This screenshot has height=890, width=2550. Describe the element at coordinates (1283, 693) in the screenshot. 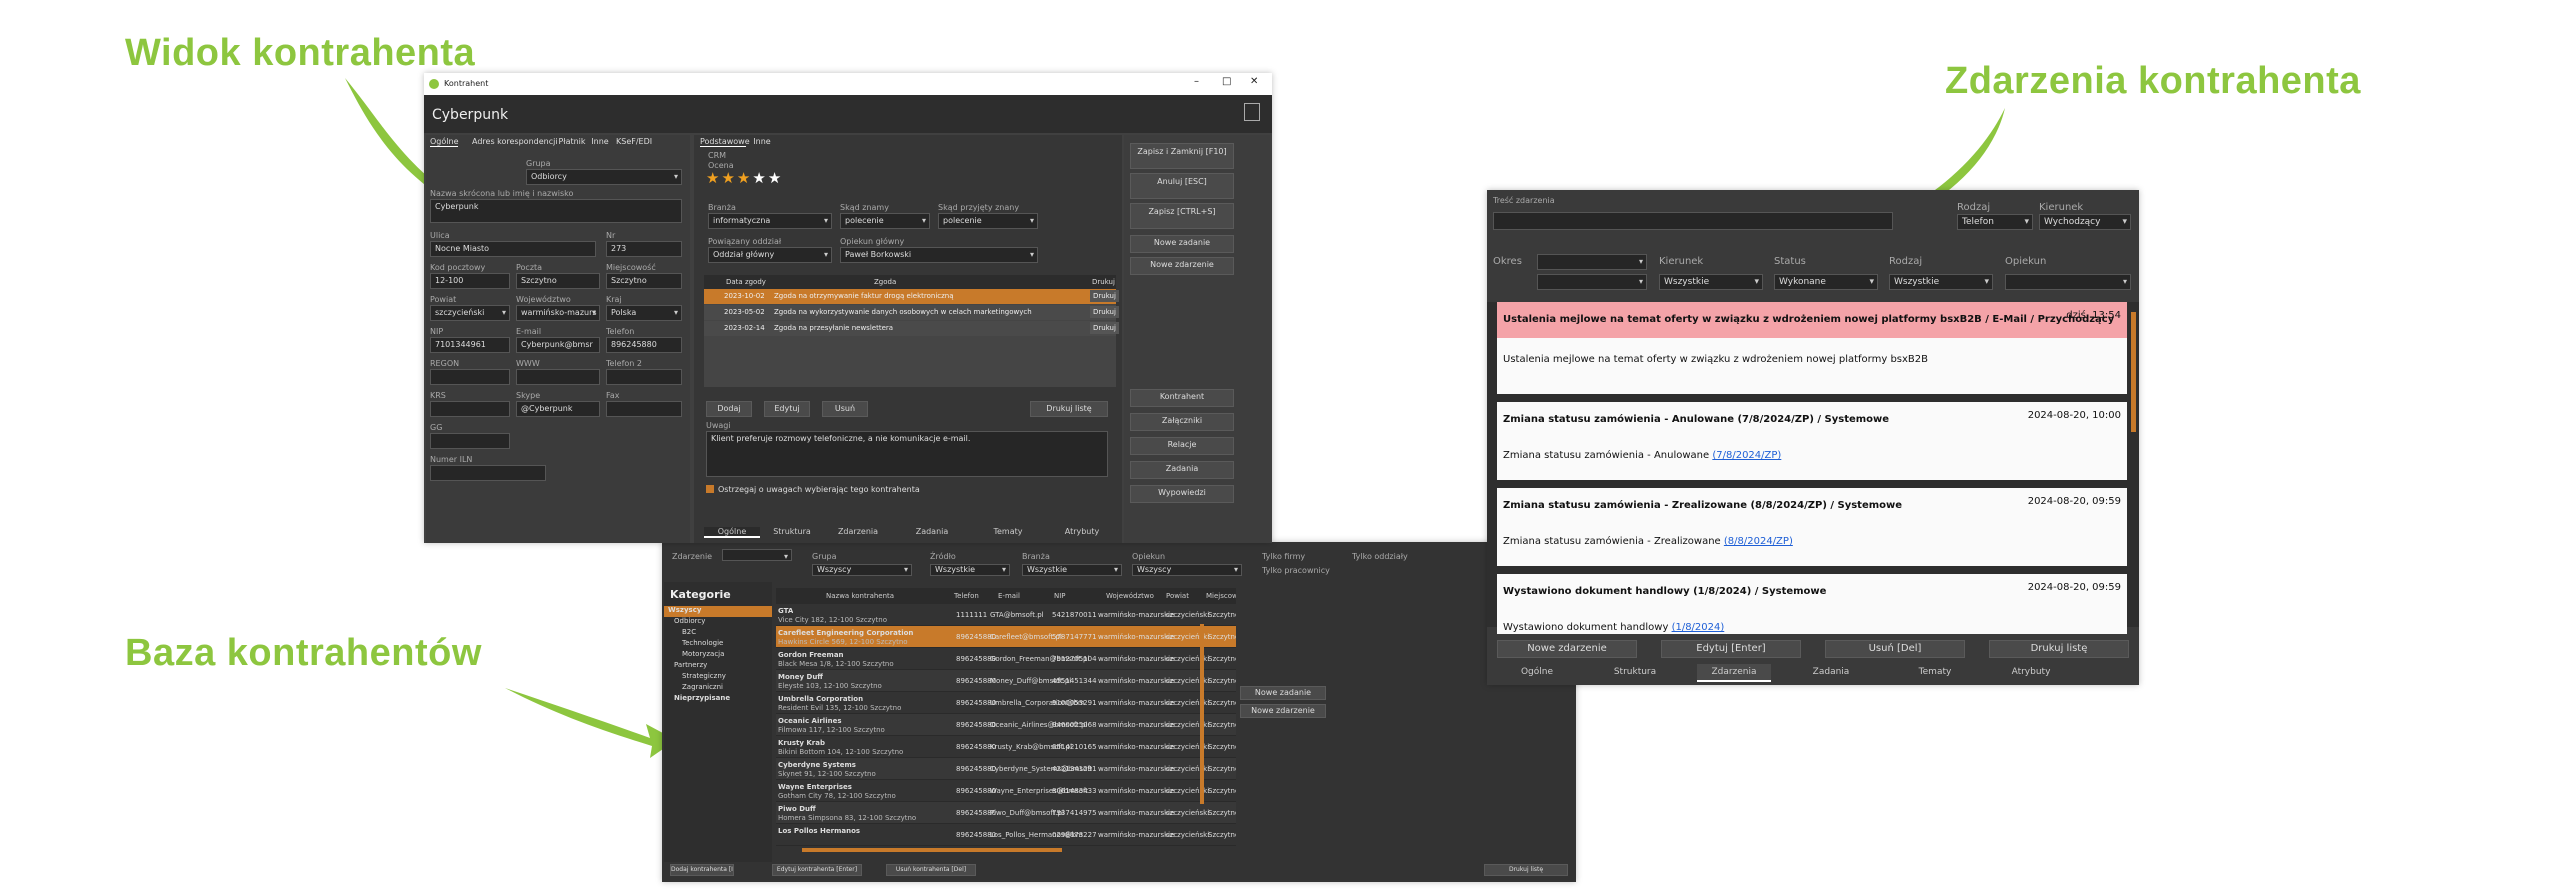

I see `base-new-task-button: Nowe zadanie` at that location.